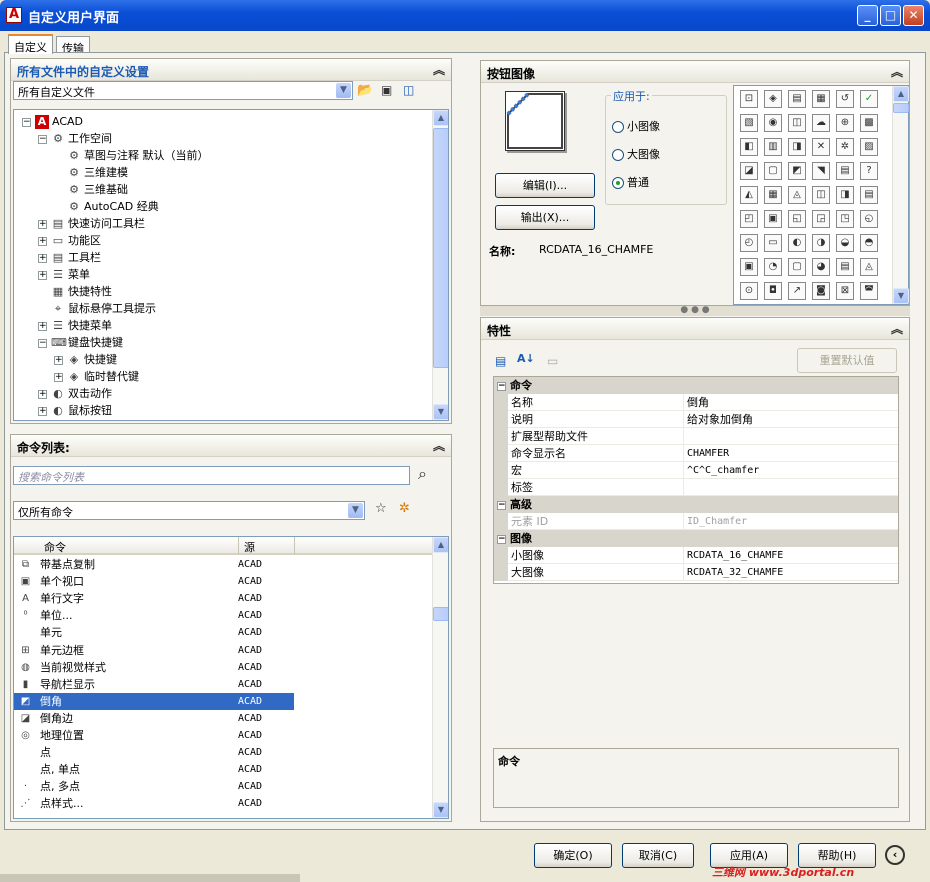 The image size is (930, 882). Describe the element at coordinates (847, 360) in the screenshot. I see `reset-defaults-button: 重置默认值` at that location.